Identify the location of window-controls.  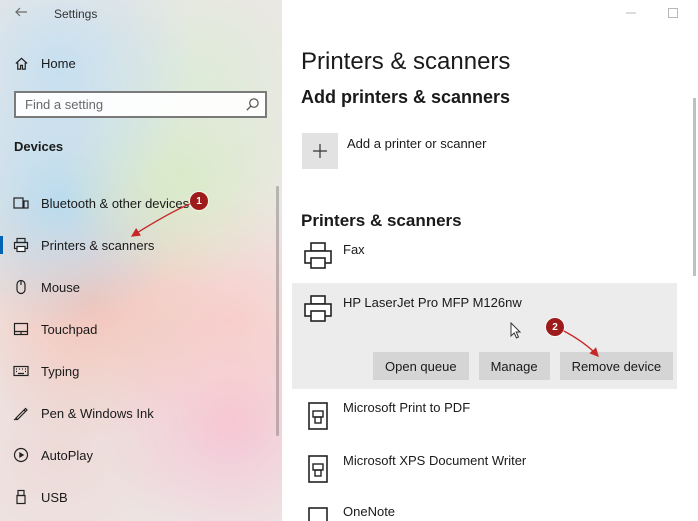
(652, 13).